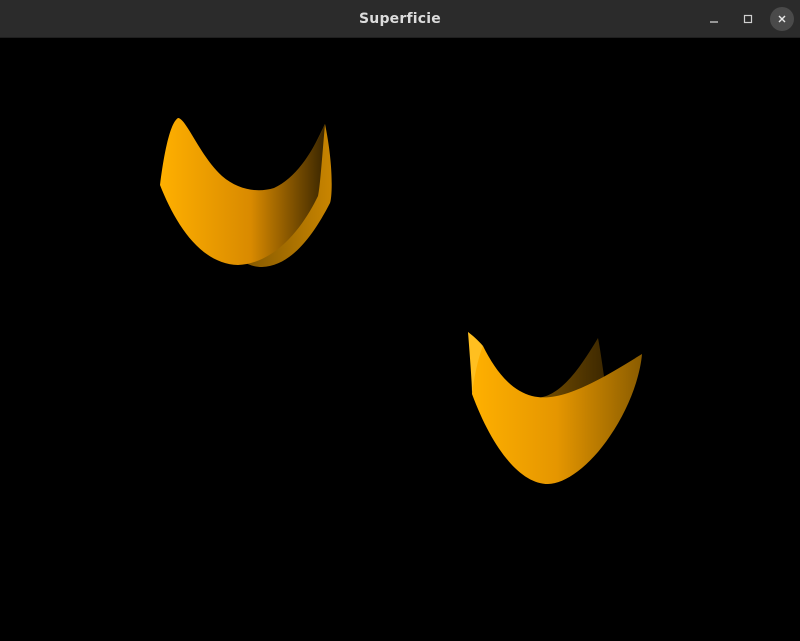  Describe the element at coordinates (557, 415) in the screenshot. I see `surface-2-front` at that location.